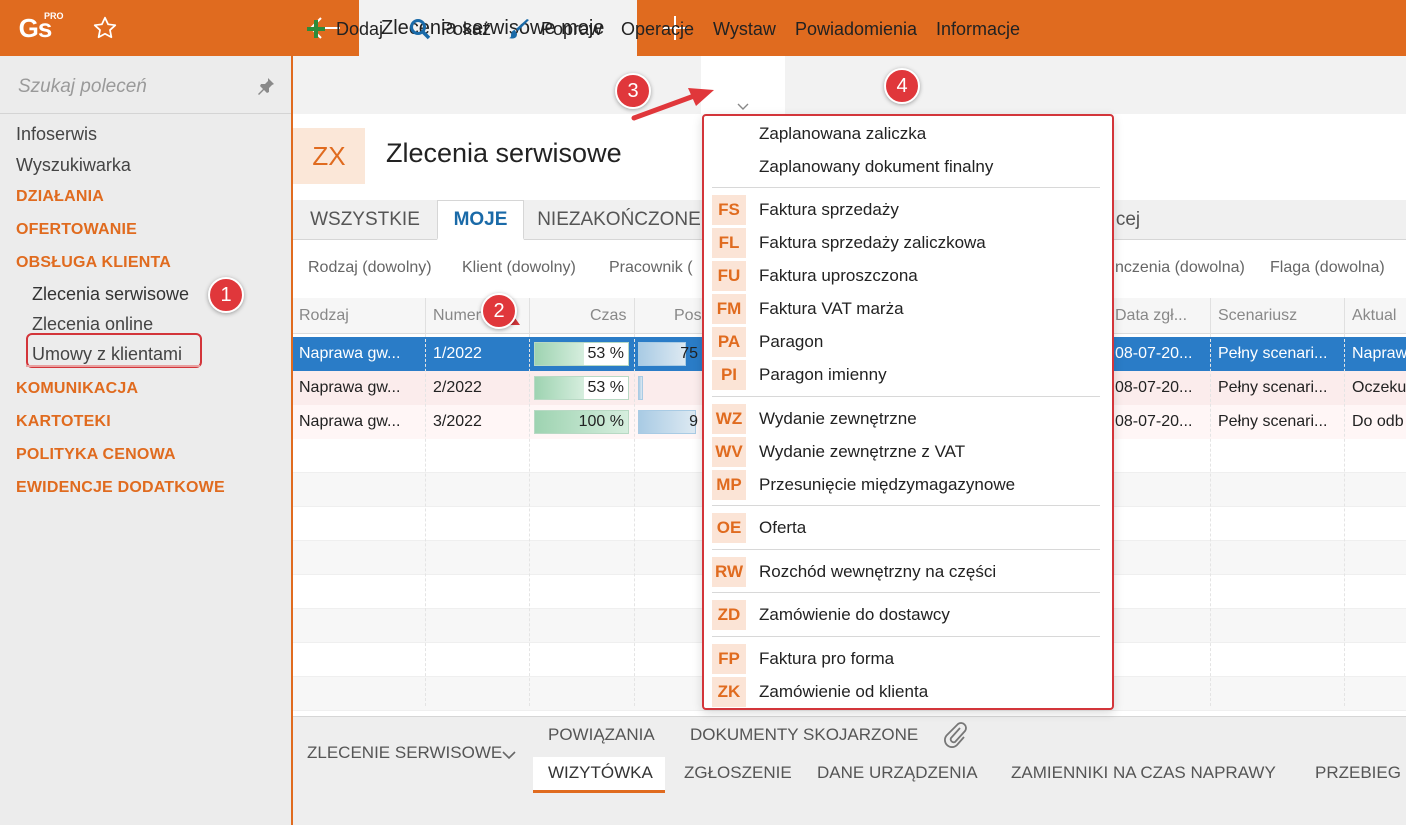  Describe the element at coordinates (267, 87) in the screenshot. I see `pin-icon` at that location.